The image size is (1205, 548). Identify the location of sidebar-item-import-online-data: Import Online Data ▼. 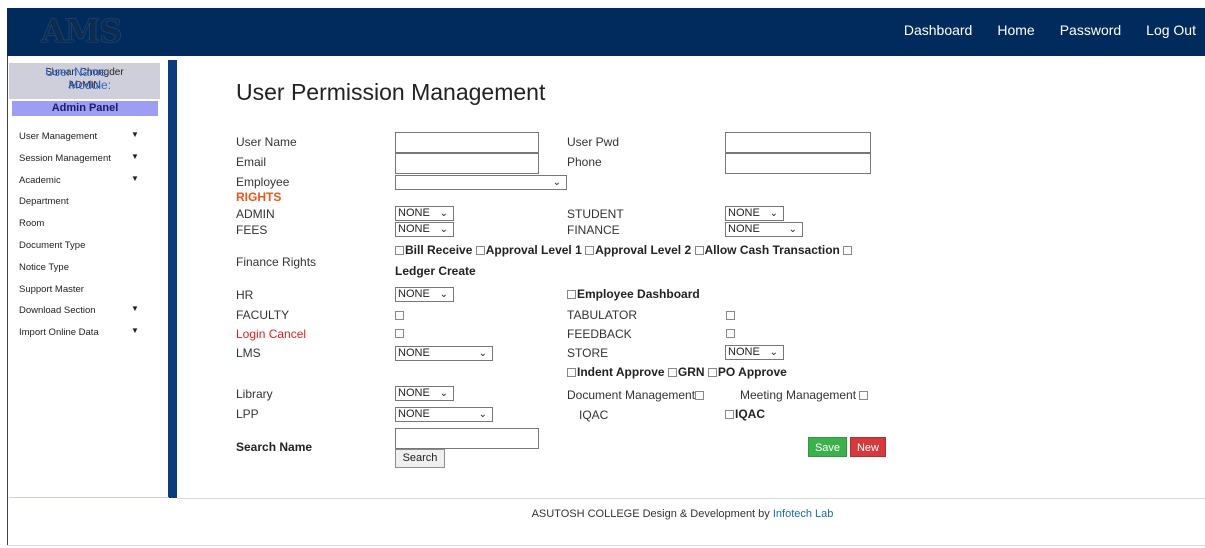
(84, 337).